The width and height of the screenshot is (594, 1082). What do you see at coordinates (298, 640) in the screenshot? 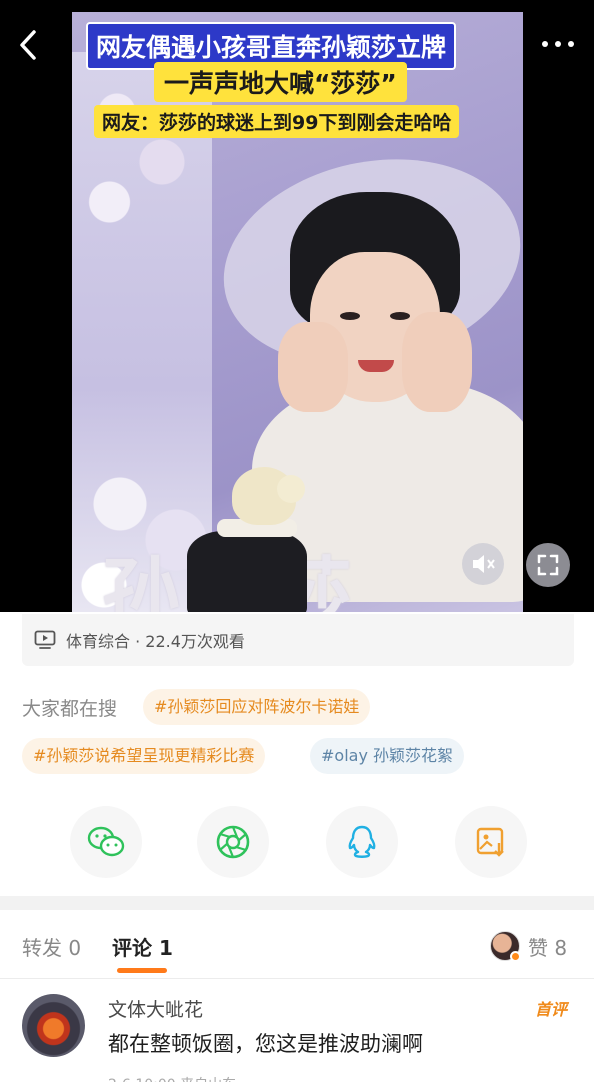
I see `video-info-bar: 体育综合 · 22.4万次观看` at bounding box center [298, 640].